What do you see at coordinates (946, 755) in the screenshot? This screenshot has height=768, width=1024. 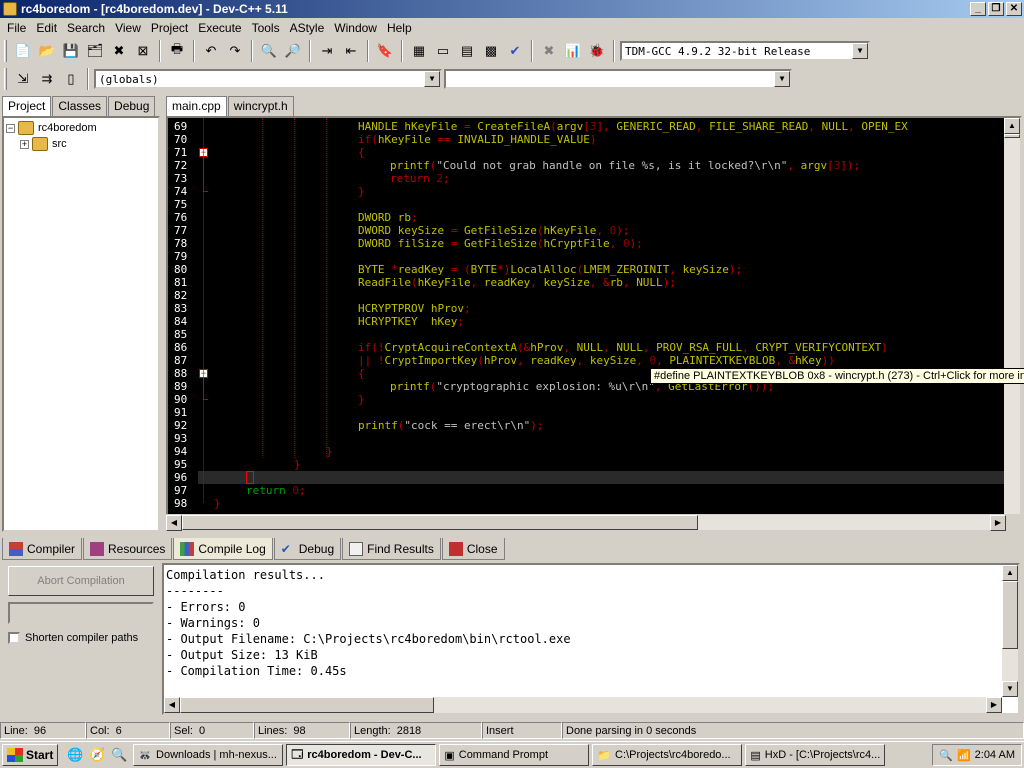 I see `tray-search-icon: 🔍` at bounding box center [946, 755].